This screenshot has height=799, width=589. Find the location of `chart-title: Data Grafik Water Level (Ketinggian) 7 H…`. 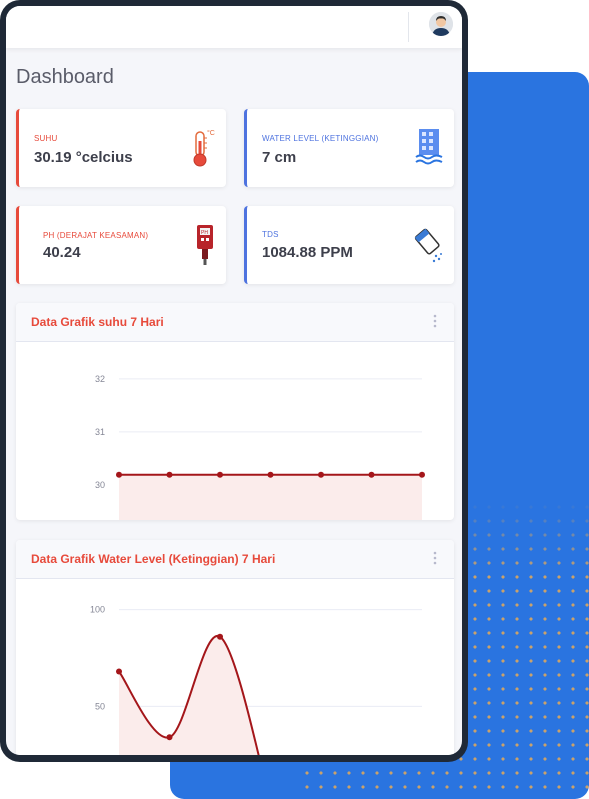

chart-title: Data Grafik Water Level (Ketinggian) 7 H… is located at coordinates (153, 559).